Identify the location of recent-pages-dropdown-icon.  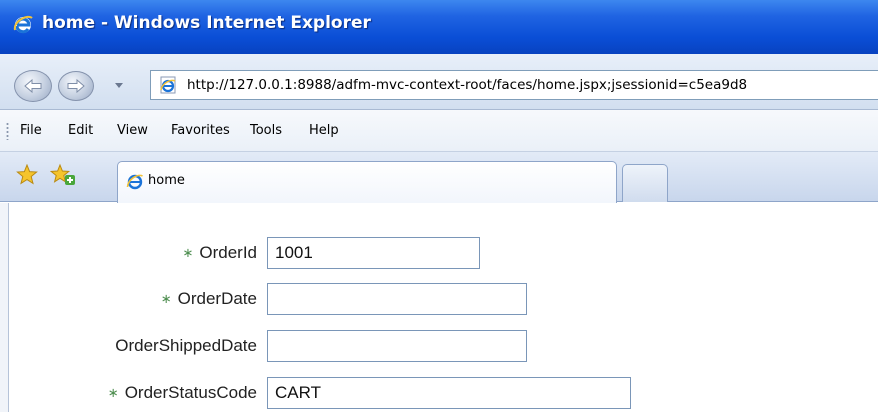
(119, 85).